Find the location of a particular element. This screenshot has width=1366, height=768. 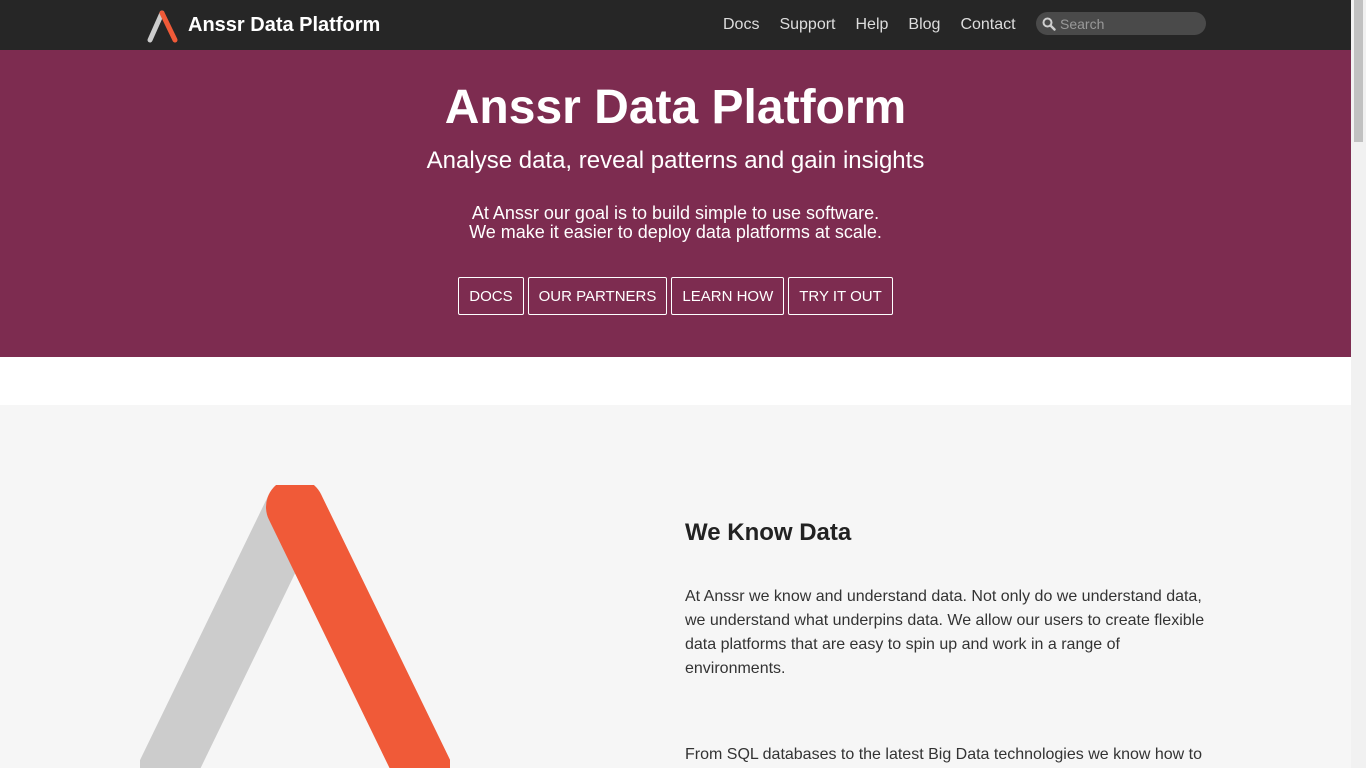

search-icon is located at coordinates (1049, 24).